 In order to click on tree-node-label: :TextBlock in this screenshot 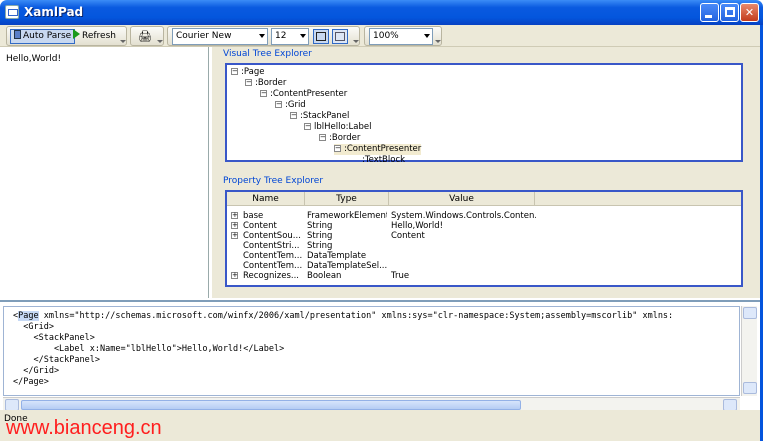, I will do `click(384, 160)`.